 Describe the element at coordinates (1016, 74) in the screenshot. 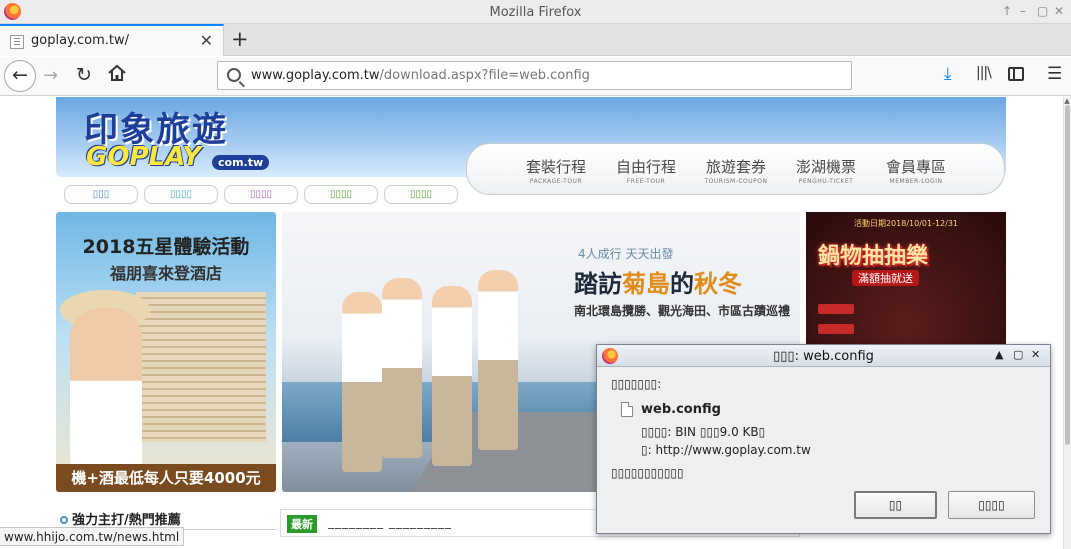

I see `sidebar-icon` at that location.